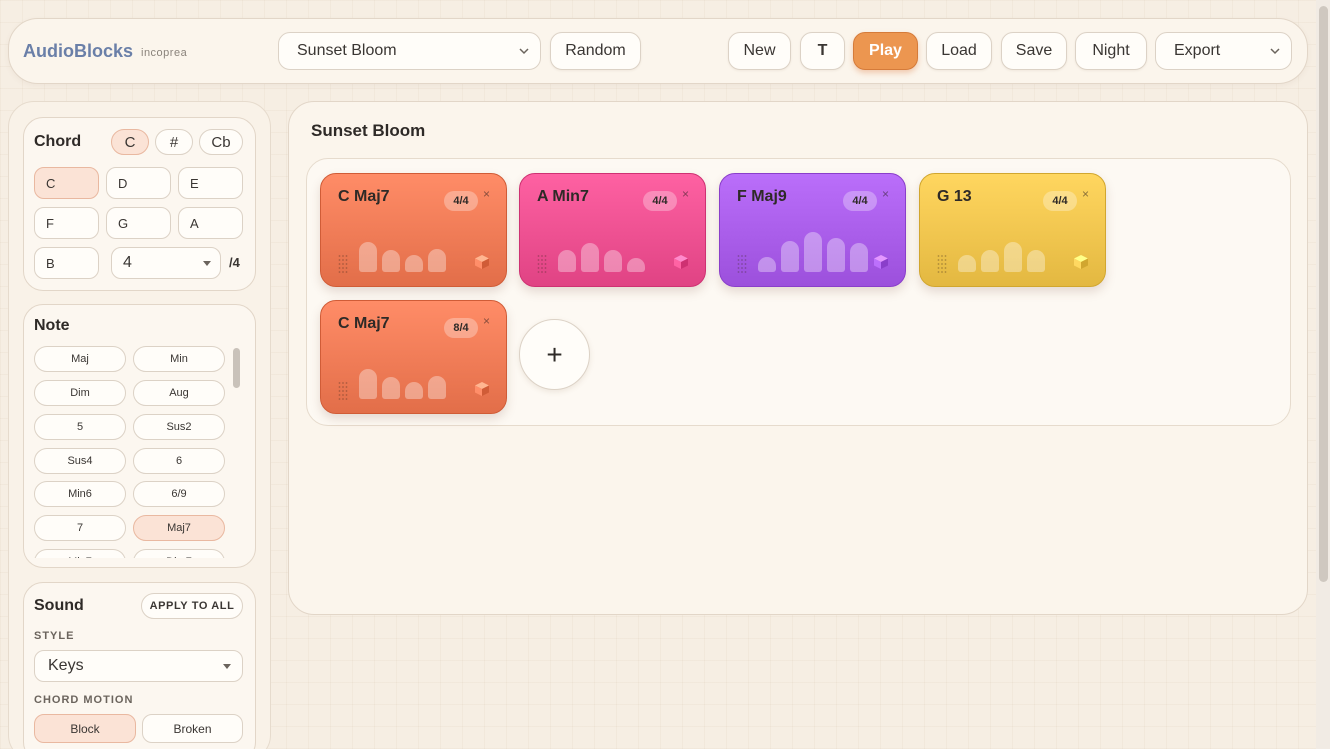 The width and height of the screenshot is (1330, 749). Describe the element at coordinates (1223, 51) in the screenshot. I see `export-select: Export` at that location.